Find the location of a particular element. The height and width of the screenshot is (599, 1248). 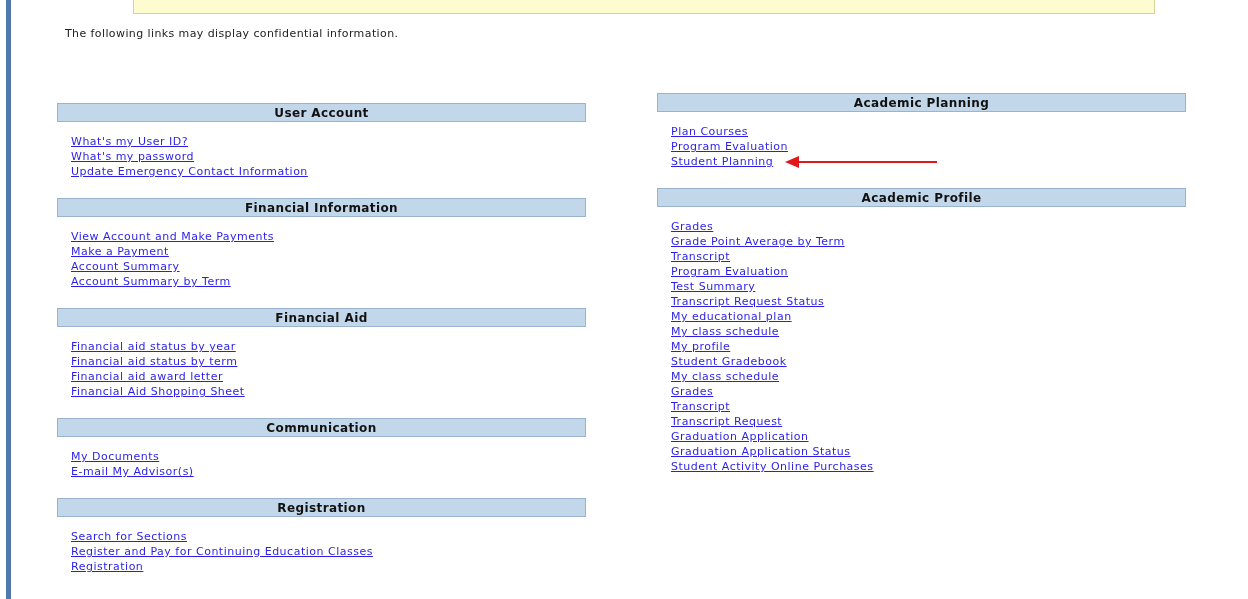

link: Test Summary is located at coordinates (713, 286).